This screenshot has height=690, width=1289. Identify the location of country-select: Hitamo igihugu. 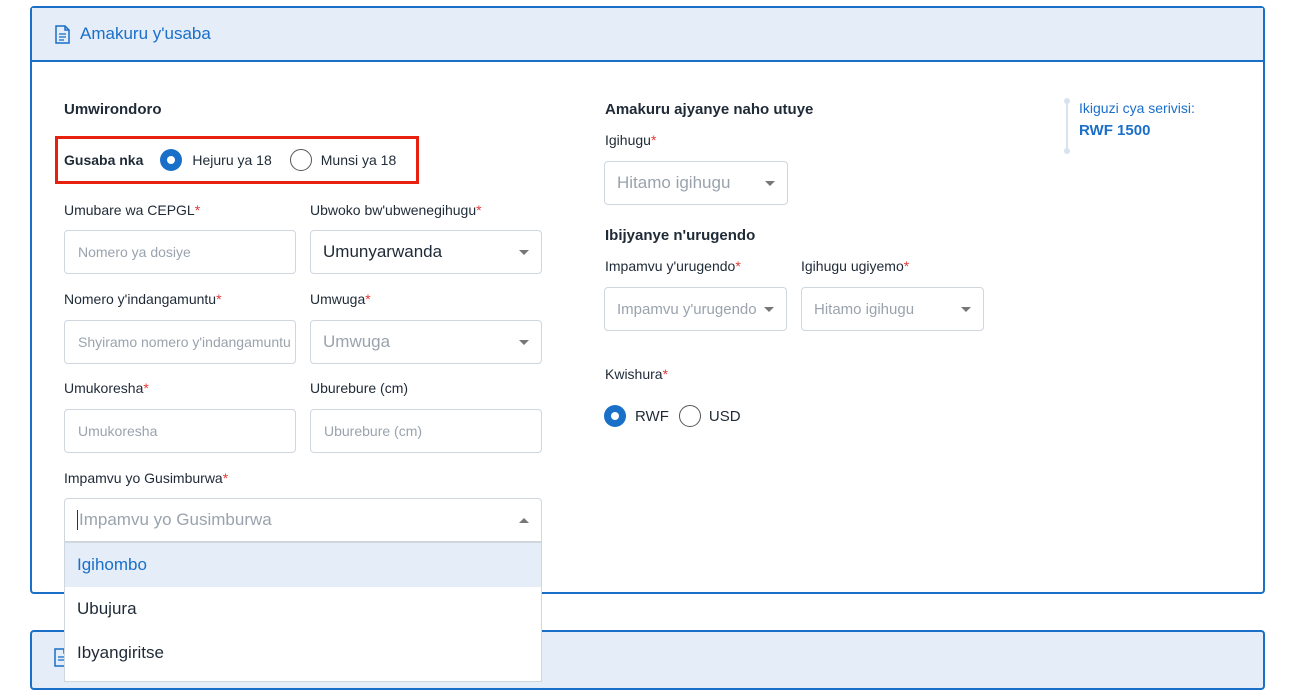
(696, 183).